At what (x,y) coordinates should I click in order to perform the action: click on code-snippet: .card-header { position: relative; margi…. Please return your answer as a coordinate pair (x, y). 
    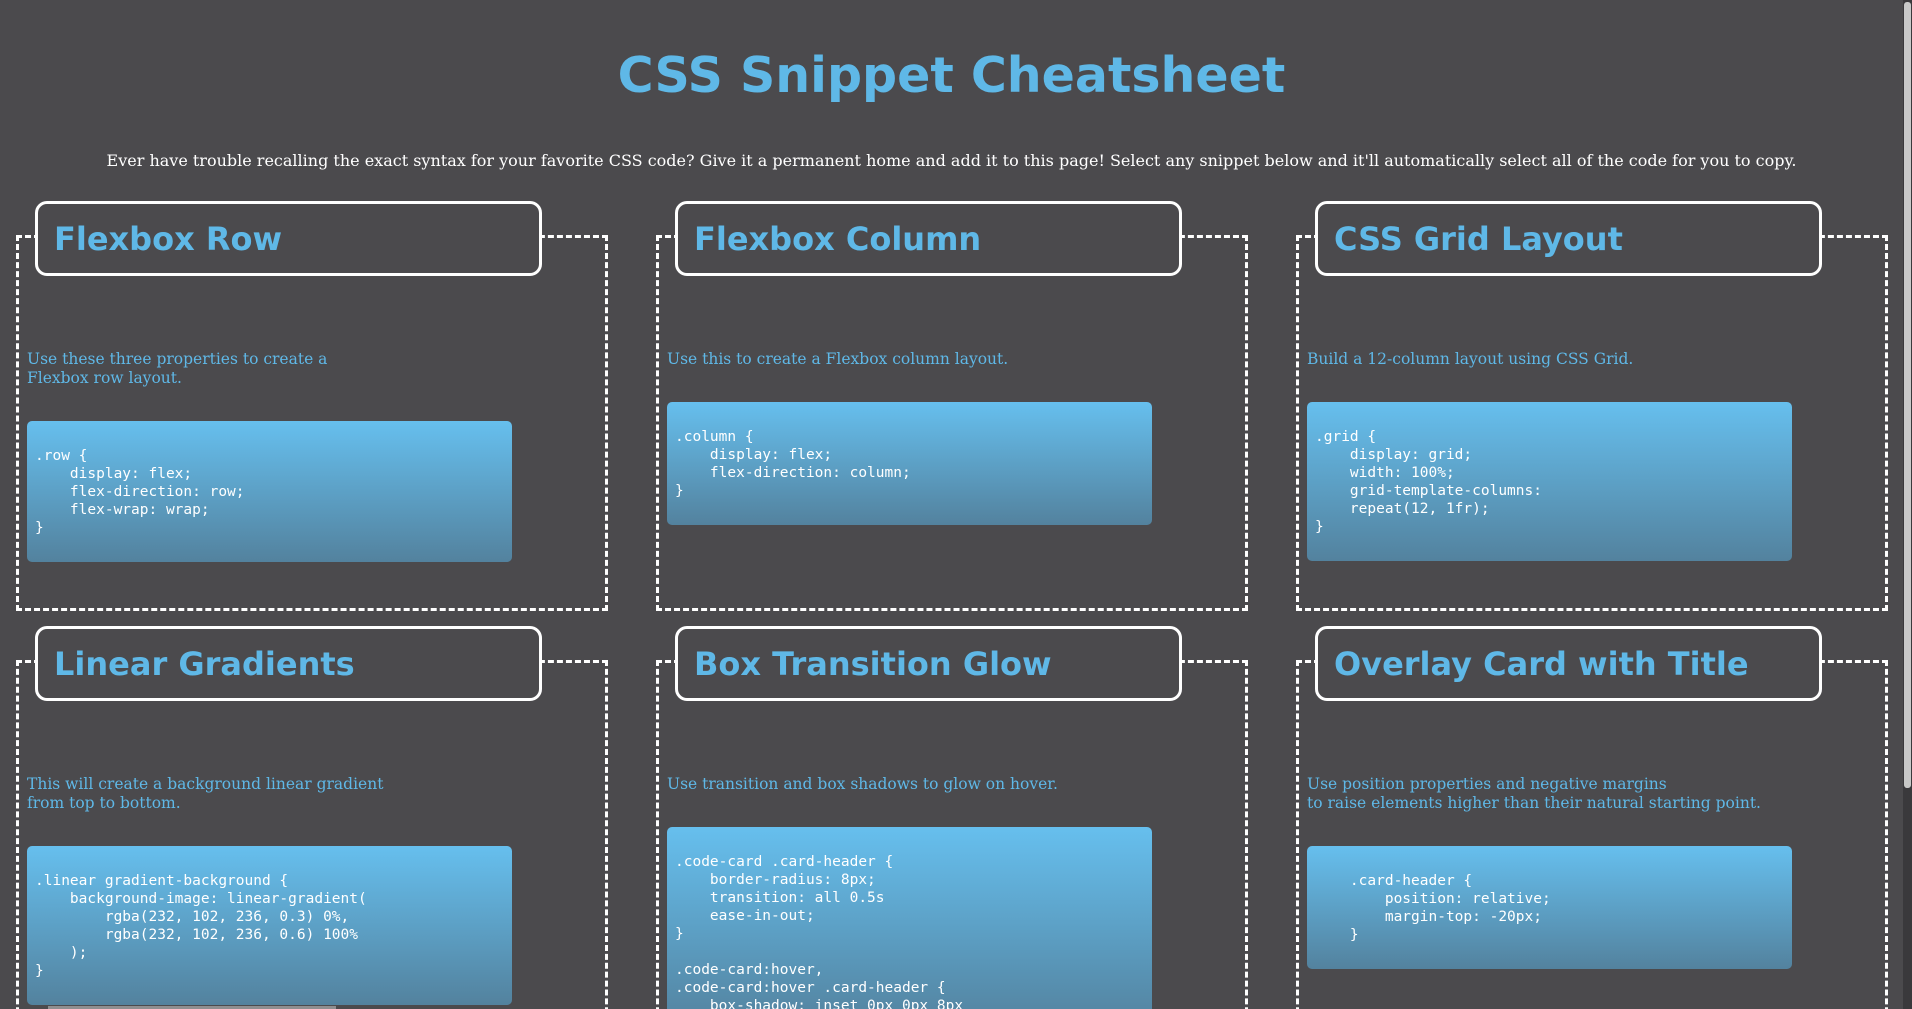
    Looking at the image, I should click on (1549, 907).